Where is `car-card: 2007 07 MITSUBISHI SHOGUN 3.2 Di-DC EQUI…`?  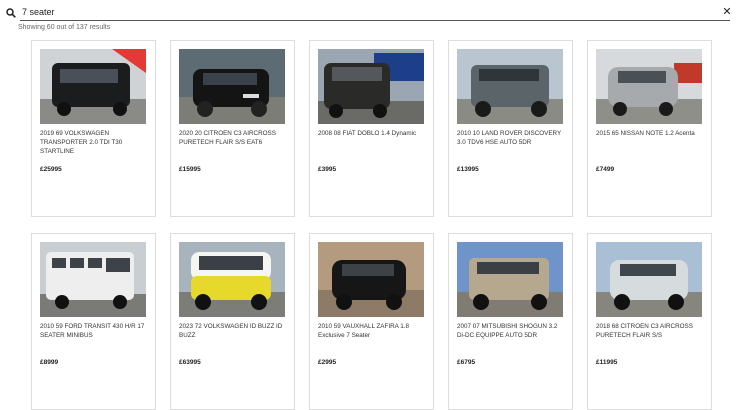 car-card: 2007 07 MITSUBISHI SHOGUN 3.2 Di-DC EQUI… is located at coordinates (510, 321).